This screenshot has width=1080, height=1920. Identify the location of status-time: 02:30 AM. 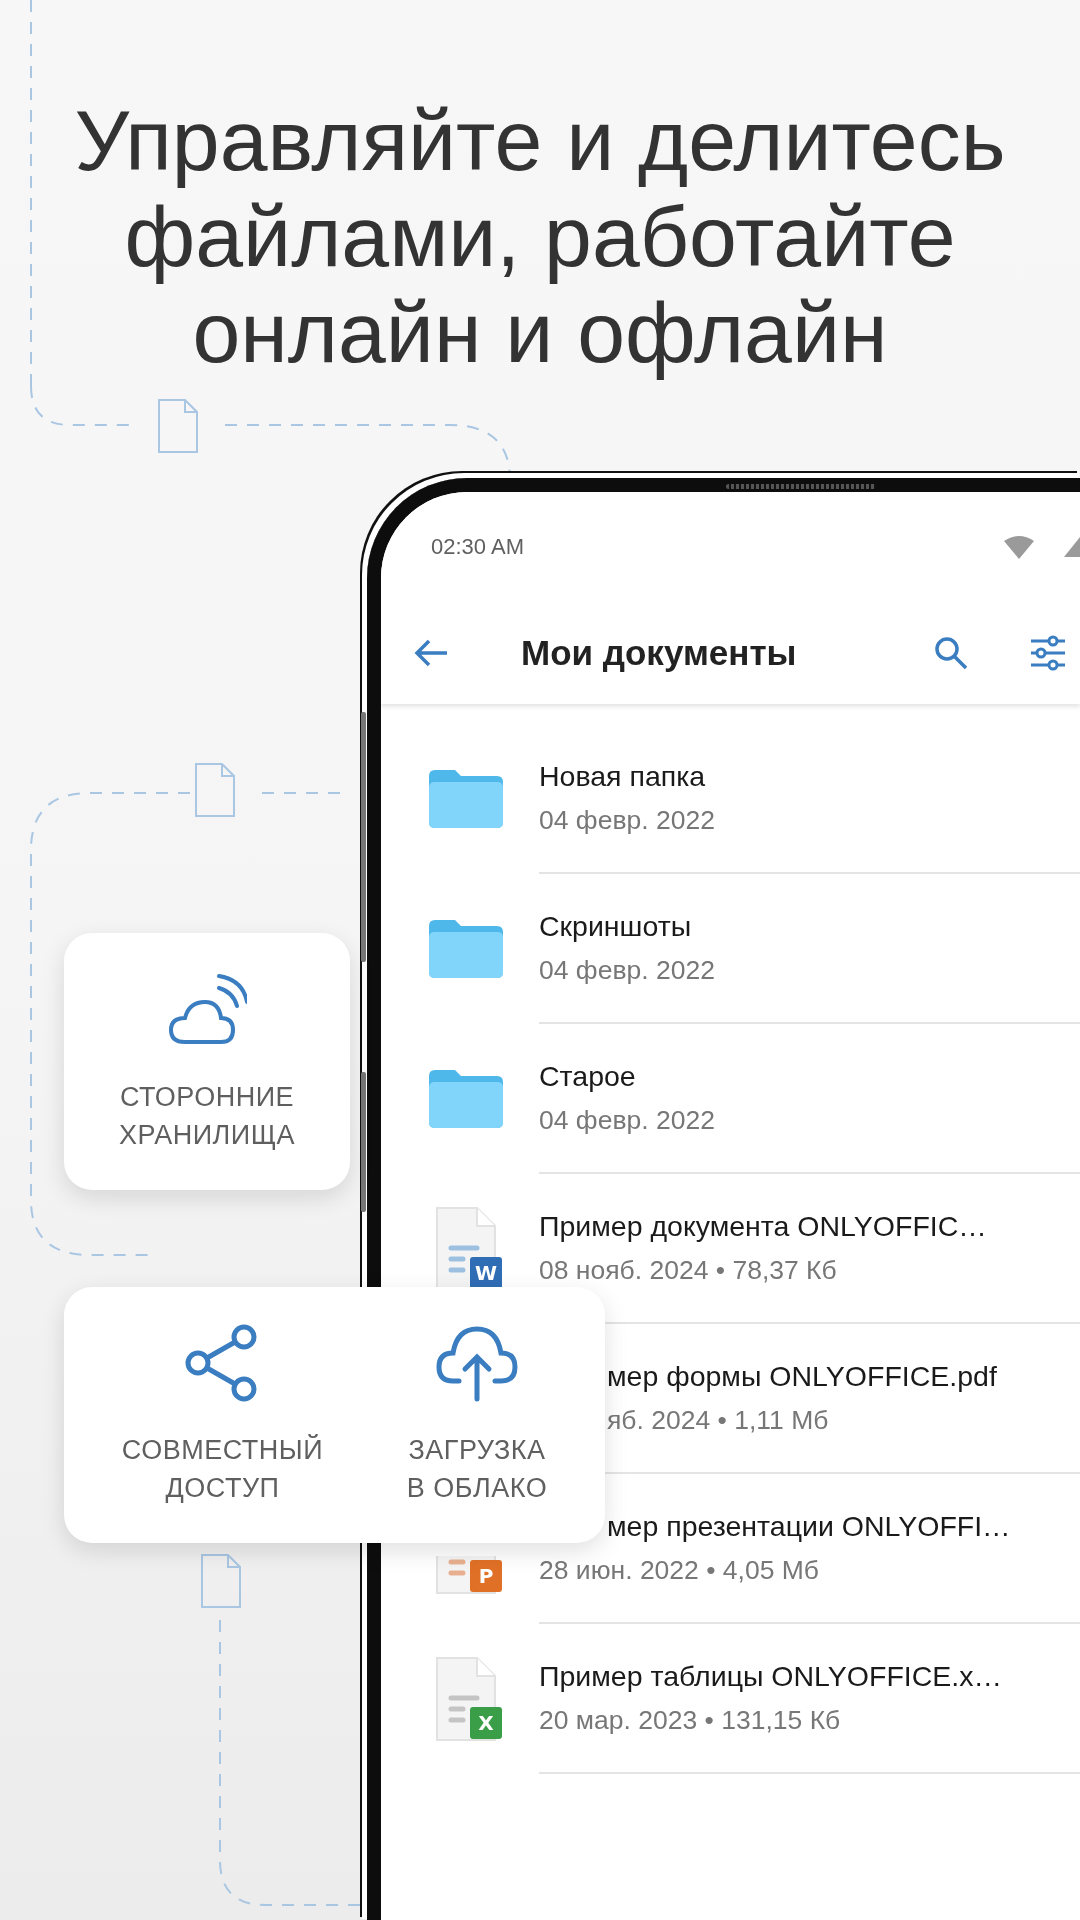
(477, 547).